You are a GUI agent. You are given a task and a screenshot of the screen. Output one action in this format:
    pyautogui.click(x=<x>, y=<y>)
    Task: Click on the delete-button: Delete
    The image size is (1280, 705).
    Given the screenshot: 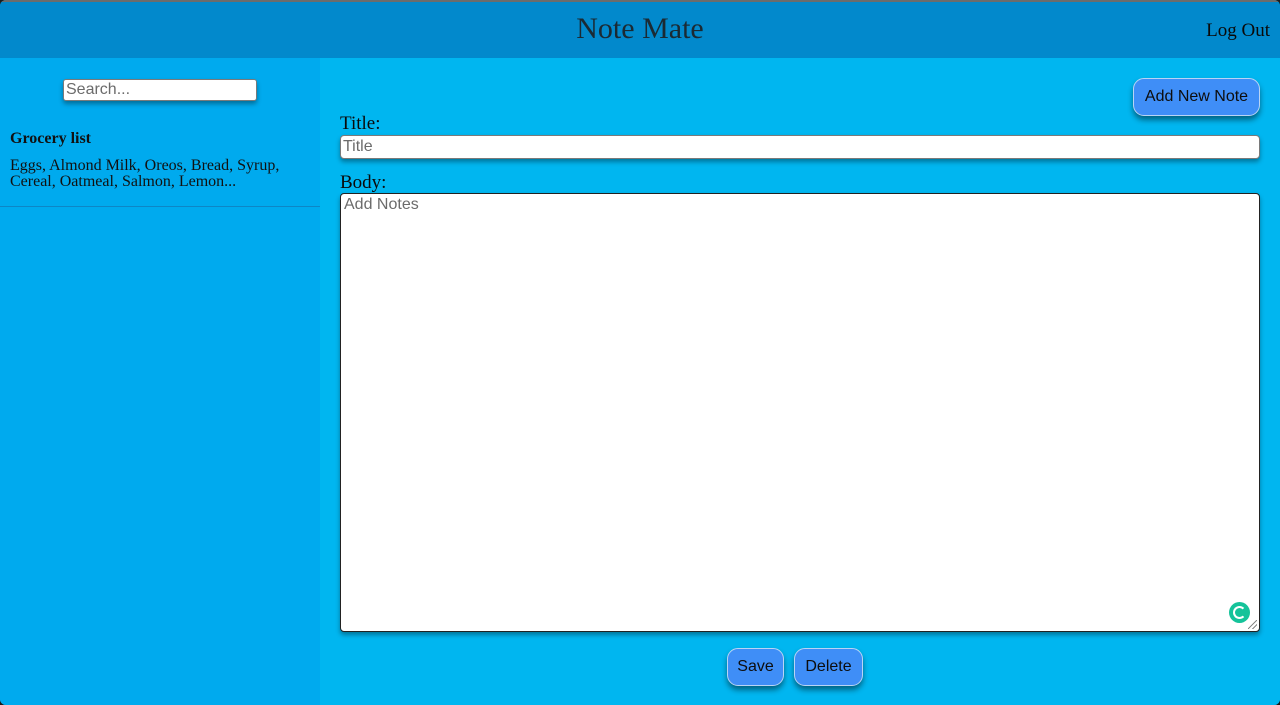 What is the action you would take?
    pyautogui.click(x=828, y=667)
    